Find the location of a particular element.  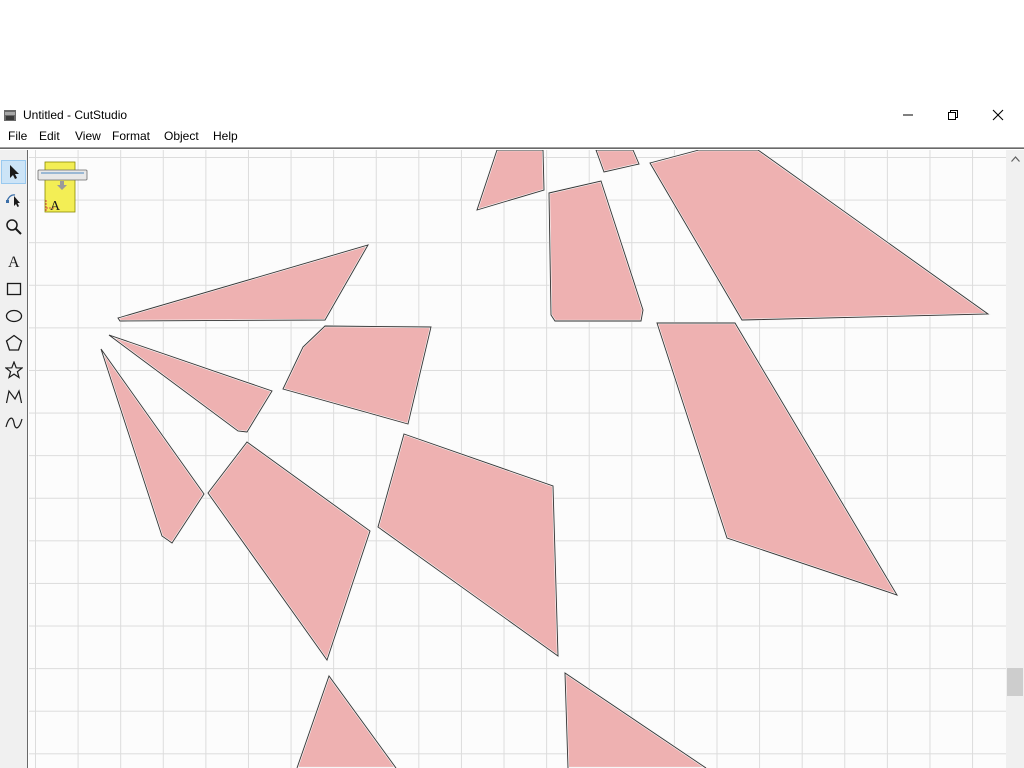

polygon-tool is located at coordinates (13, 343).